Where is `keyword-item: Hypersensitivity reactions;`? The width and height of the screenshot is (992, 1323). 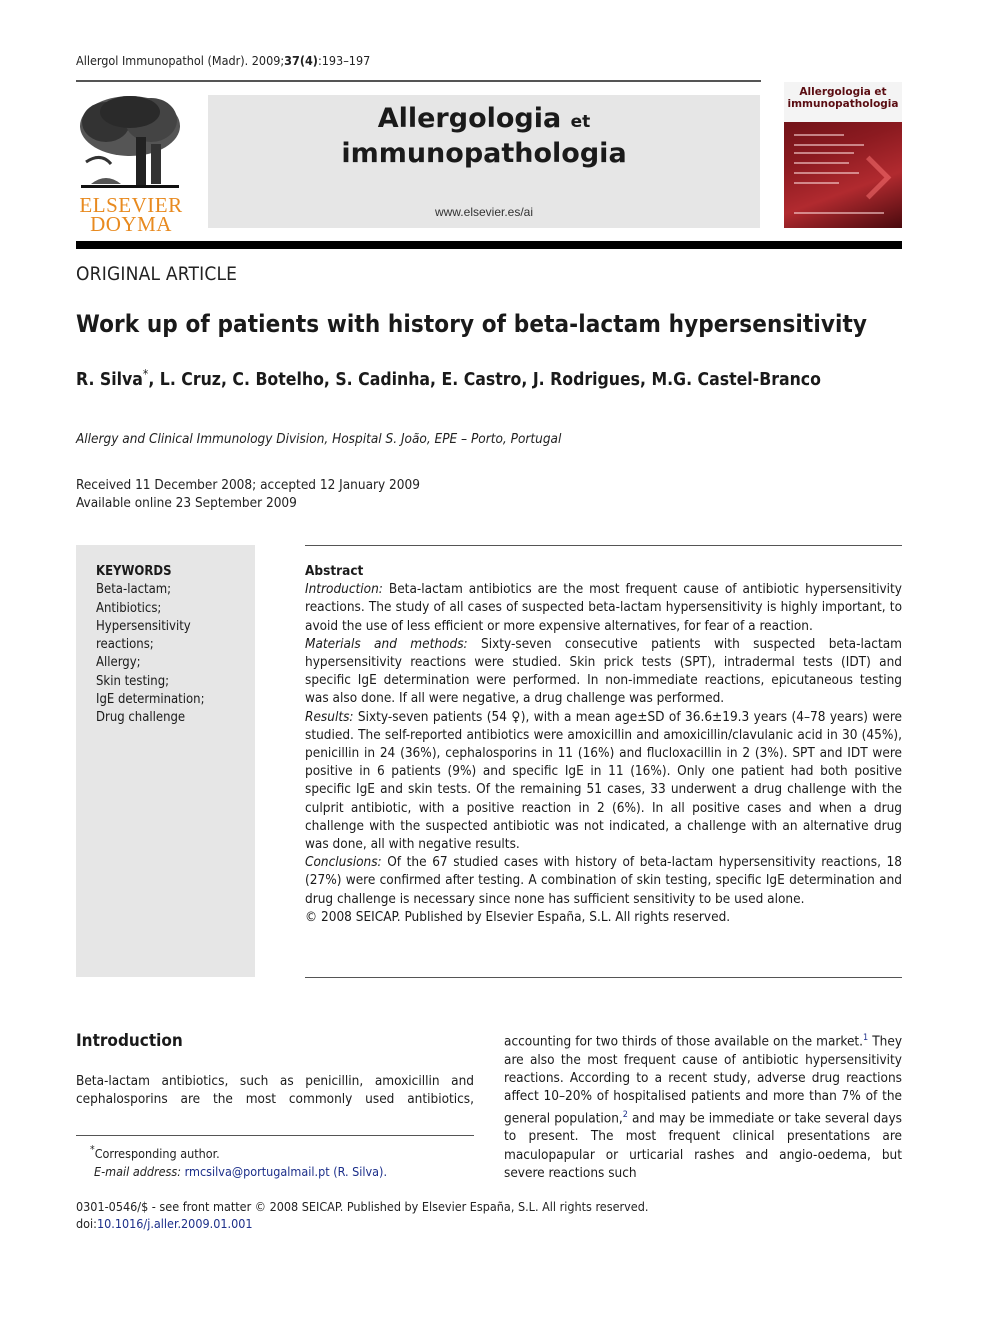 keyword-item: Hypersensitivity reactions; is located at coordinates (143, 635).